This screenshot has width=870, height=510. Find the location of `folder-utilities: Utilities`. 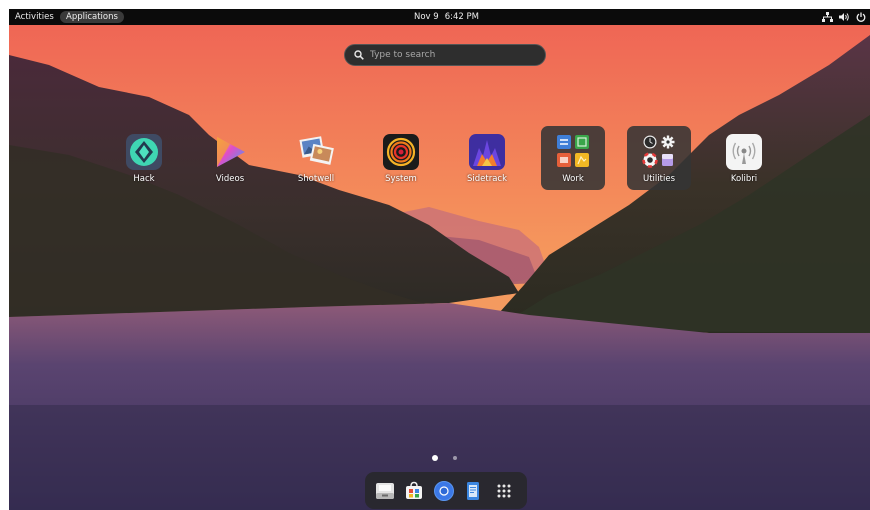

folder-utilities: Utilities is located at coordinates (659, 158).